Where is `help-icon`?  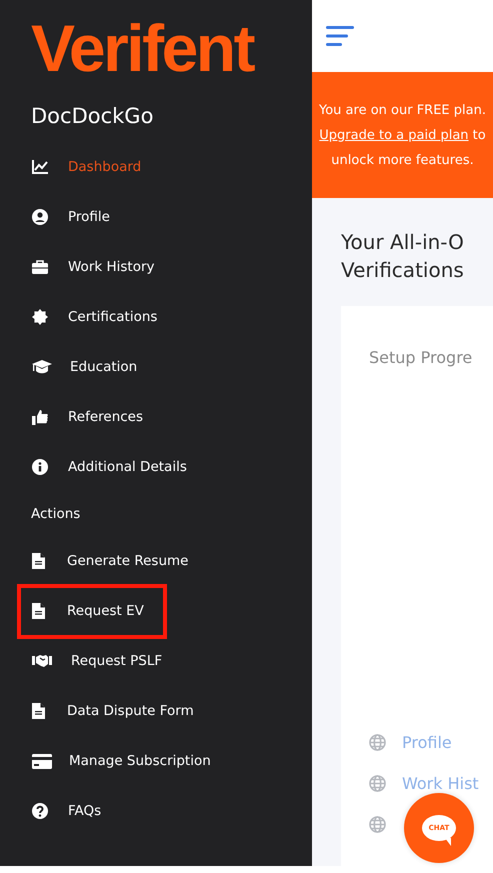 help-icon is located at coordinates (40, 811).